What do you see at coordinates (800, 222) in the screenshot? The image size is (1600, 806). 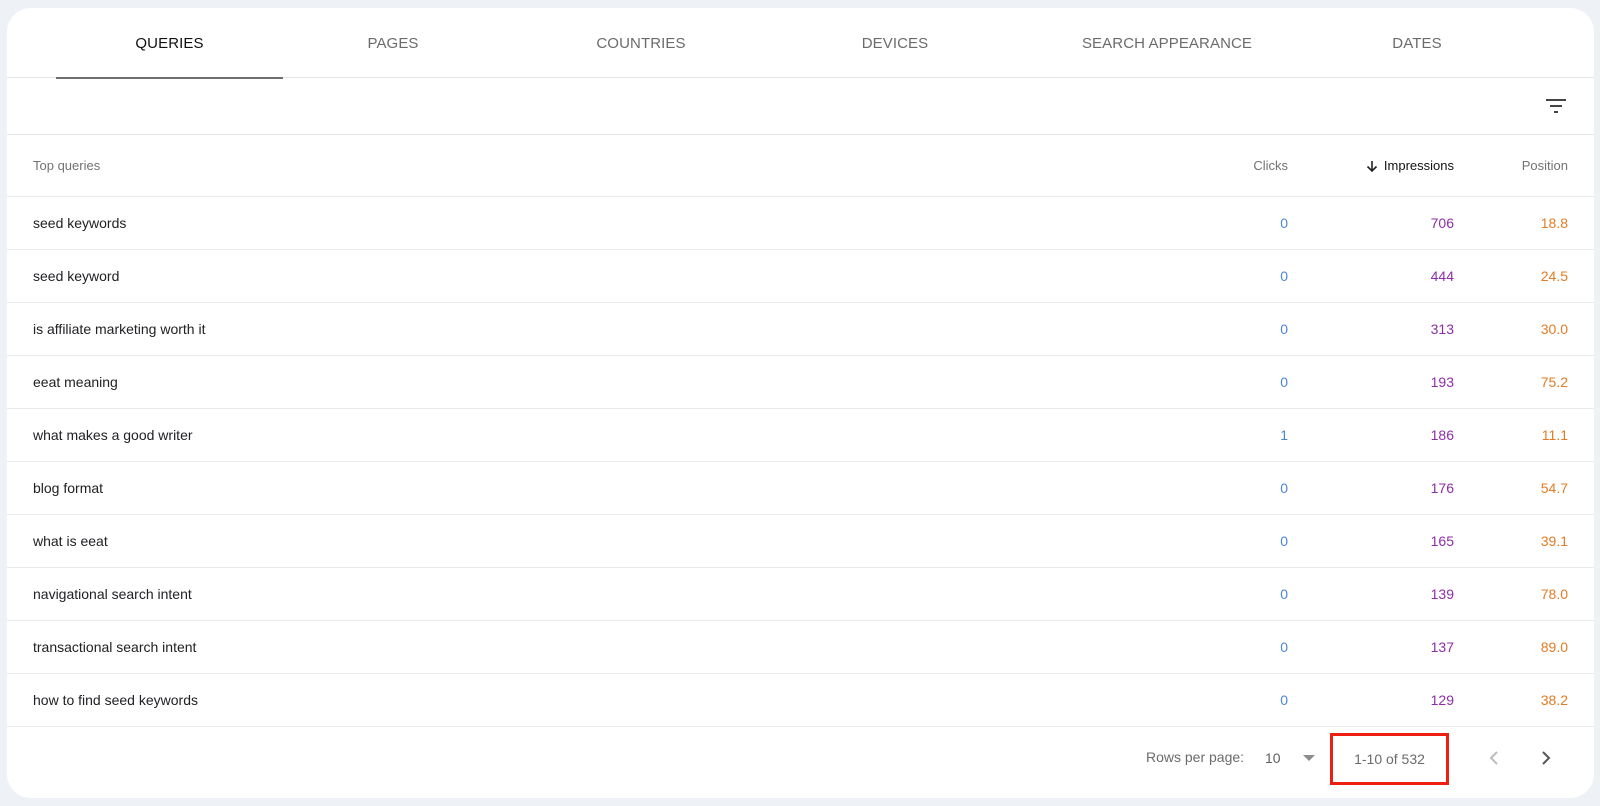 I see `table-row: seed keywords 0 706 18.8` at bounding box center [800, 222].